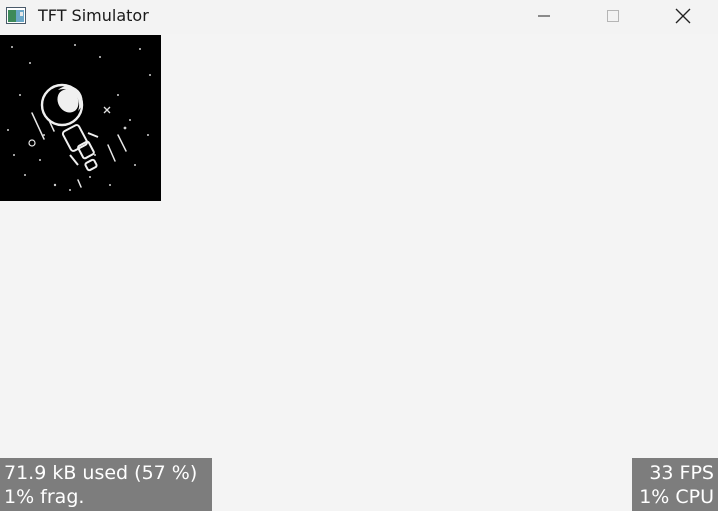  I want to click on minimize-icon, so click(544, 16).